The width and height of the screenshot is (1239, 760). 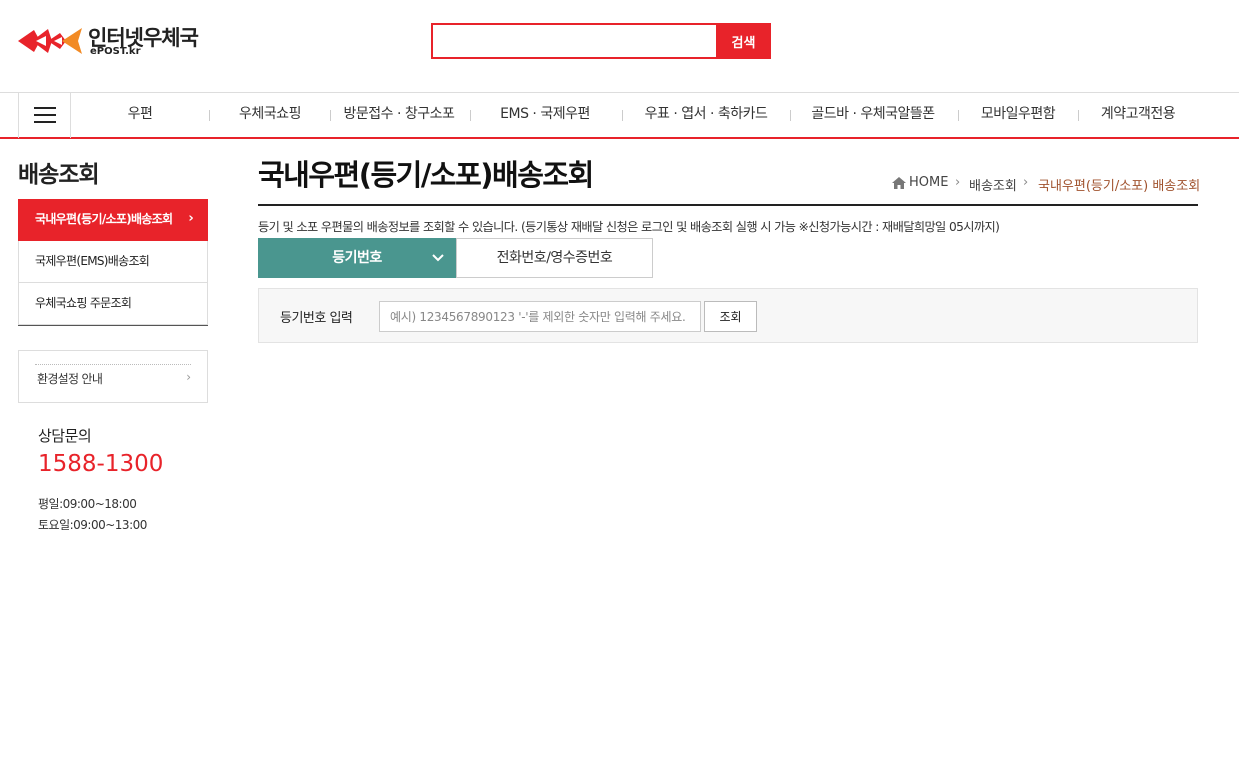 What do you see at coordinates (438, 258) in the screenshot?
I see `chevron-down-icon` at bounding box center [438, 258].